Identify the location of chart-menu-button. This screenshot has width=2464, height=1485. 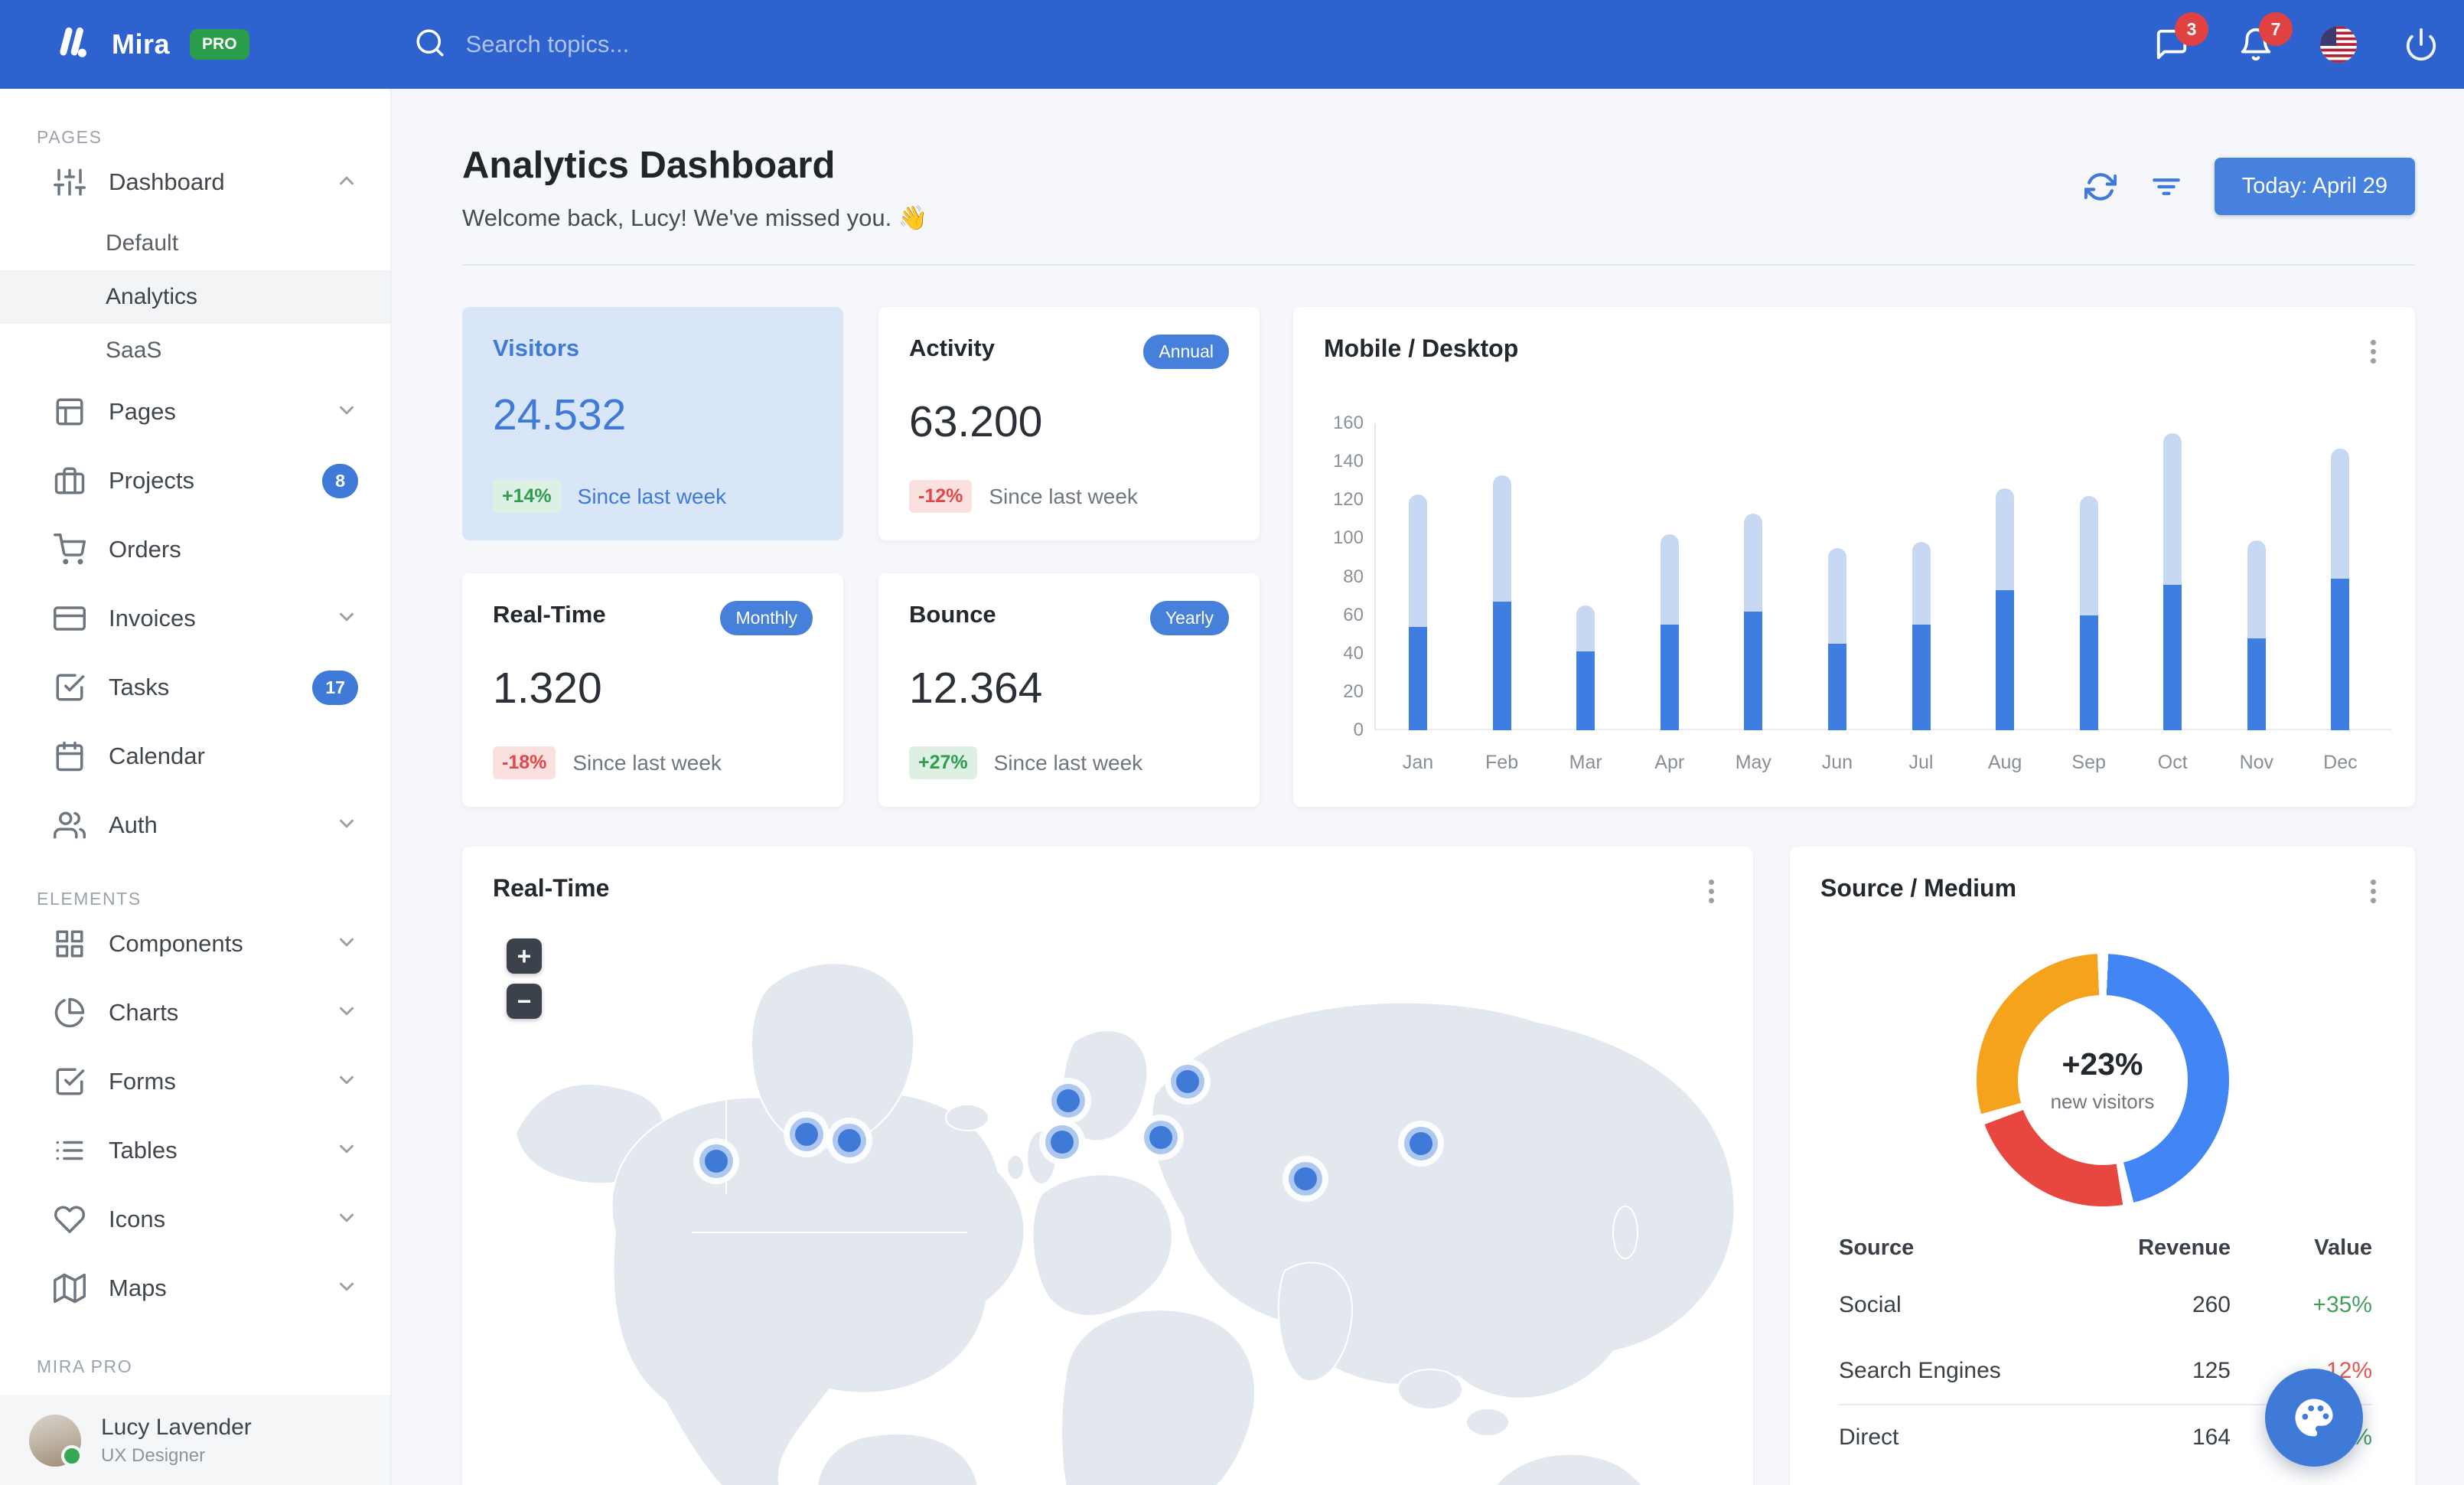
(2372, 351).